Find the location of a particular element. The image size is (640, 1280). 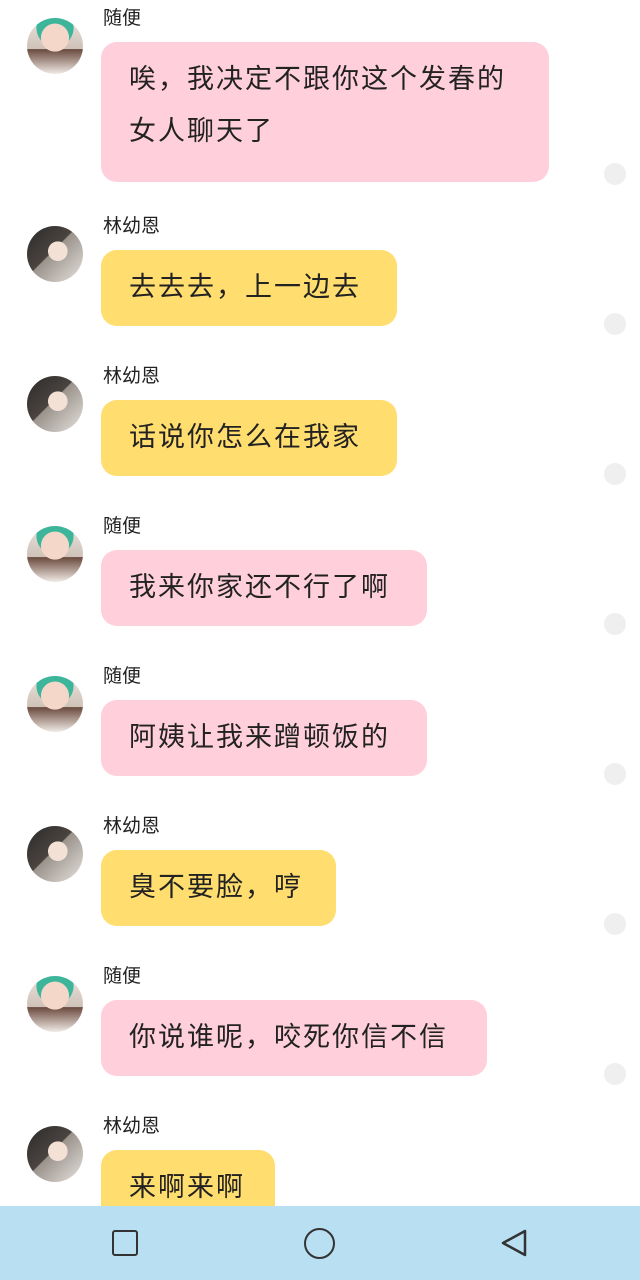

message-bubble: 臭不要脸，哼 is located at coordinates (218, 888).